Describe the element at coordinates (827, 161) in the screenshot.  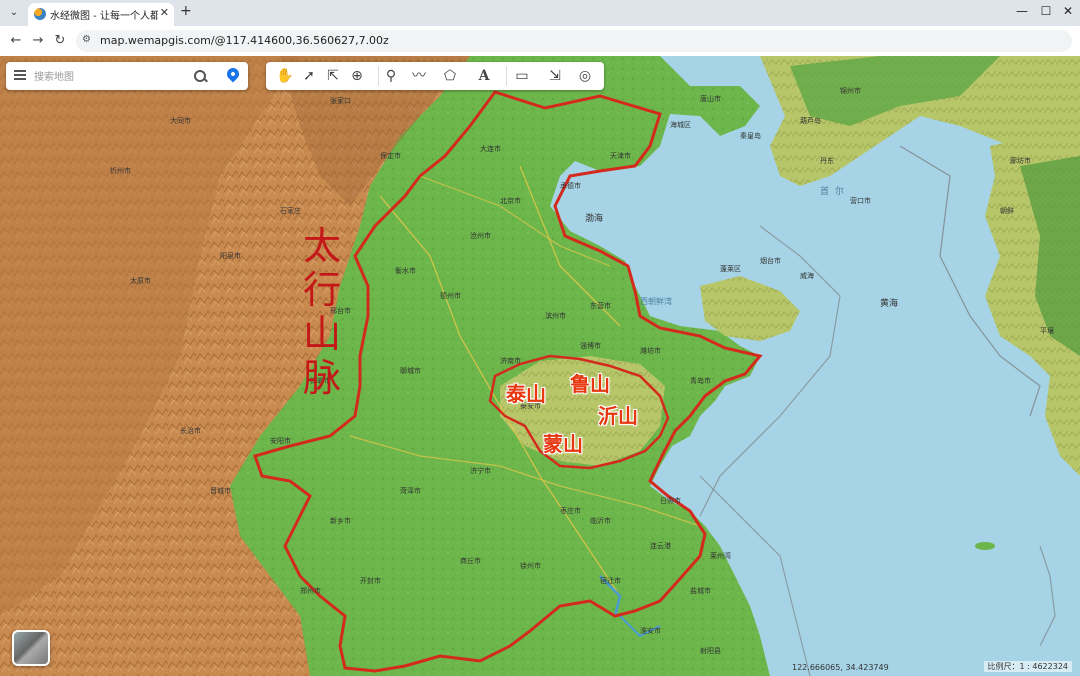
I see `place-label: 丹东` at that location.